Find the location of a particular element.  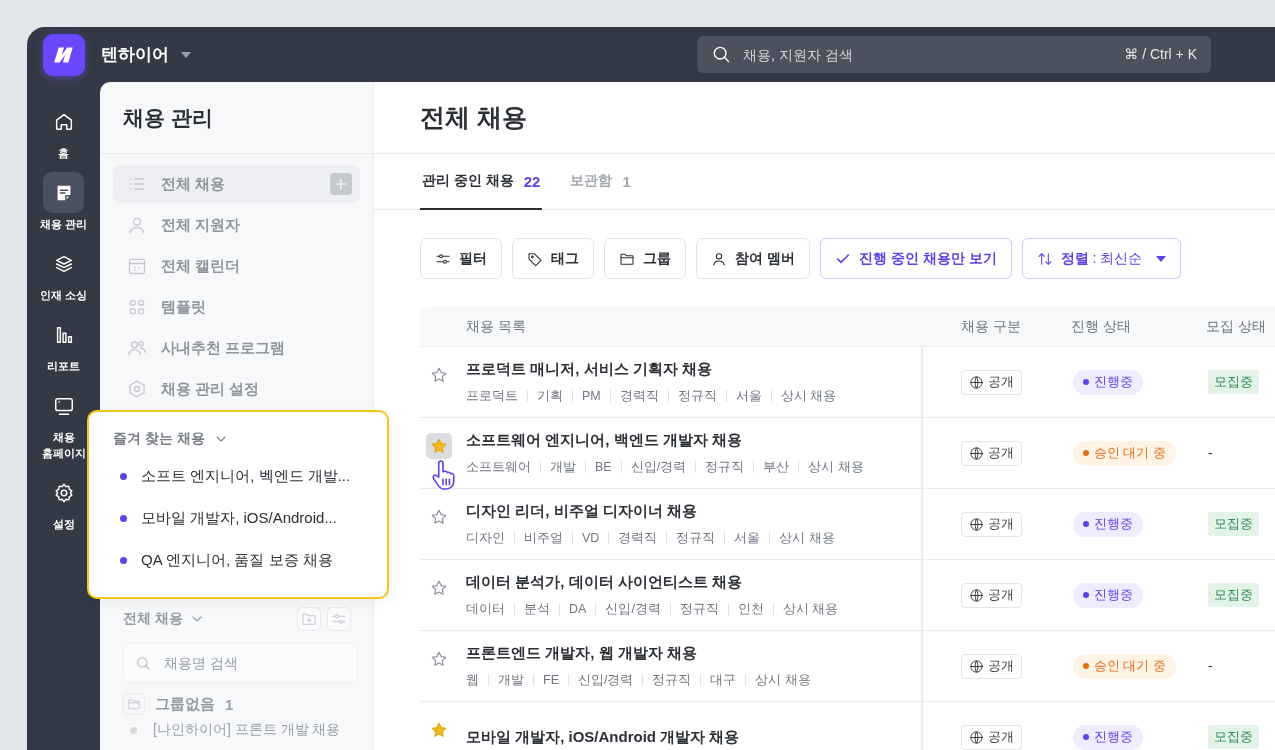

table-cell: - is located at coordinates (1210, 666).